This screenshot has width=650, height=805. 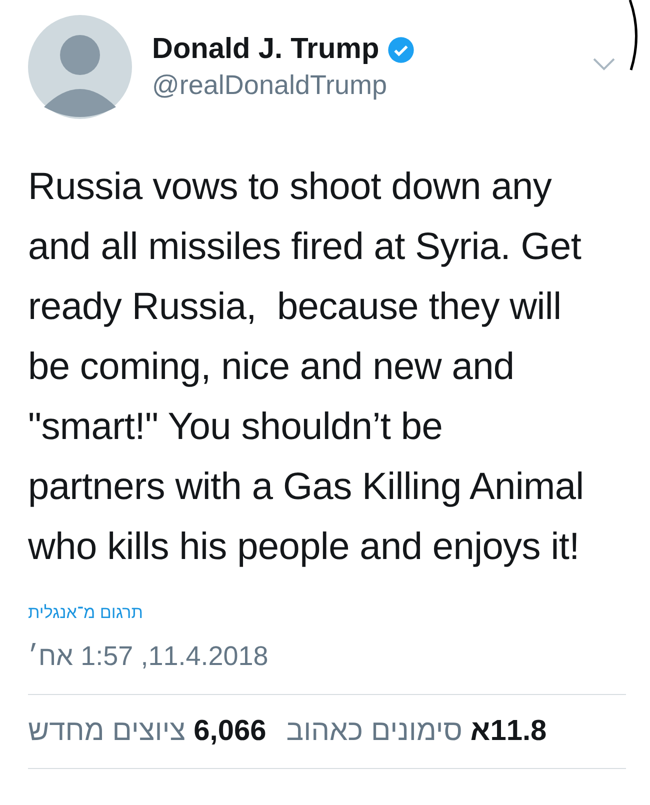 I want to click on account-handle: @realDonaldTrump, so click(x=270, y=85).